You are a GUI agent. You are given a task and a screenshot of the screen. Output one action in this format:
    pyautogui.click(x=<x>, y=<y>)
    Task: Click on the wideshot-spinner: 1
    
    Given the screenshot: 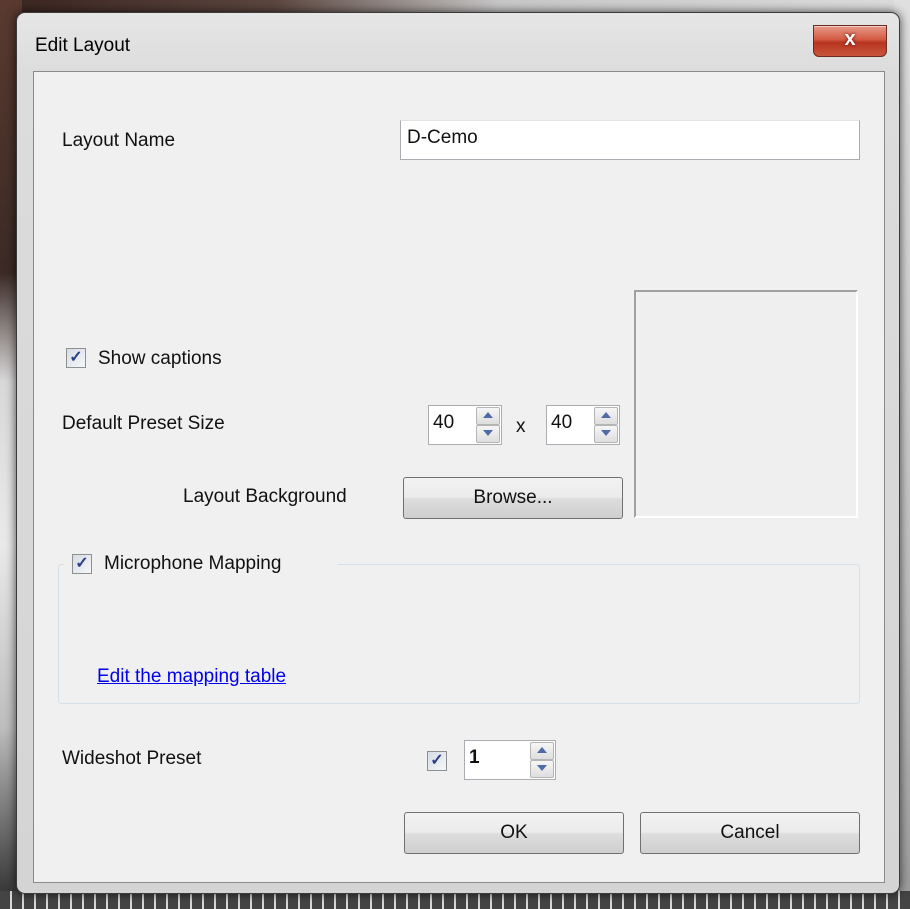 What is the action you would take?
    pyautogui.click(x=510, y=760)
    